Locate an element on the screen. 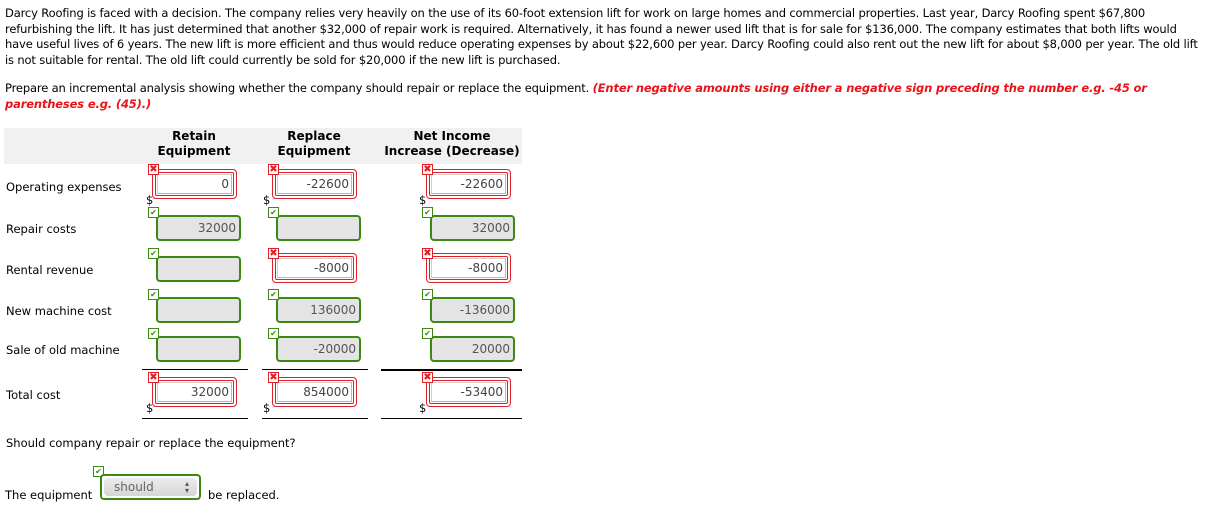  col-header-retain: Retain Equipment is located at coordinates (194, 144).